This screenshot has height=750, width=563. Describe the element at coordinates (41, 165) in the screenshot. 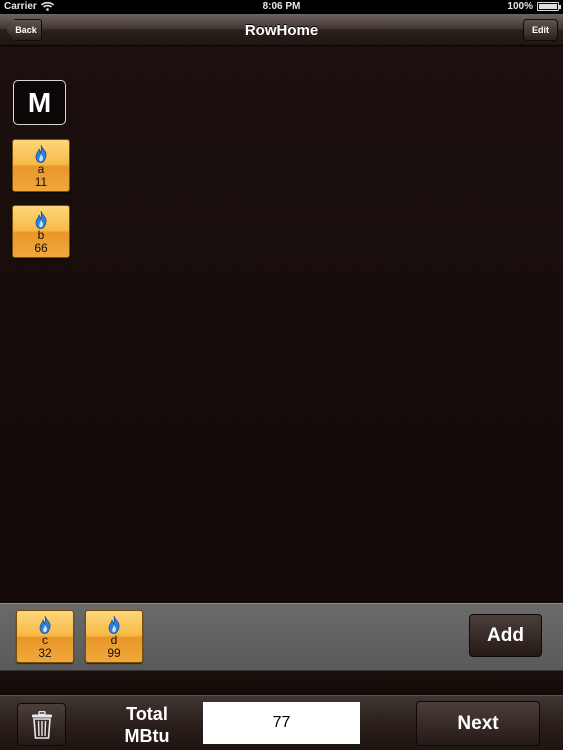

I see `appliance-tile-a: a 11` at that location.